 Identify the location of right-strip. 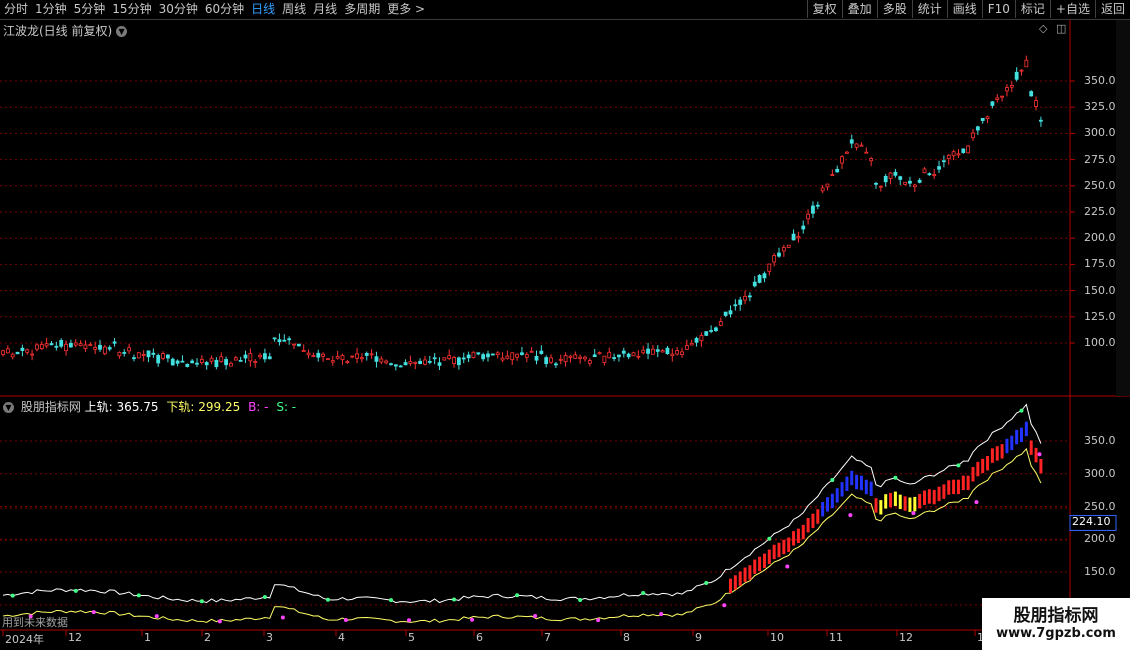
(1123, 208).